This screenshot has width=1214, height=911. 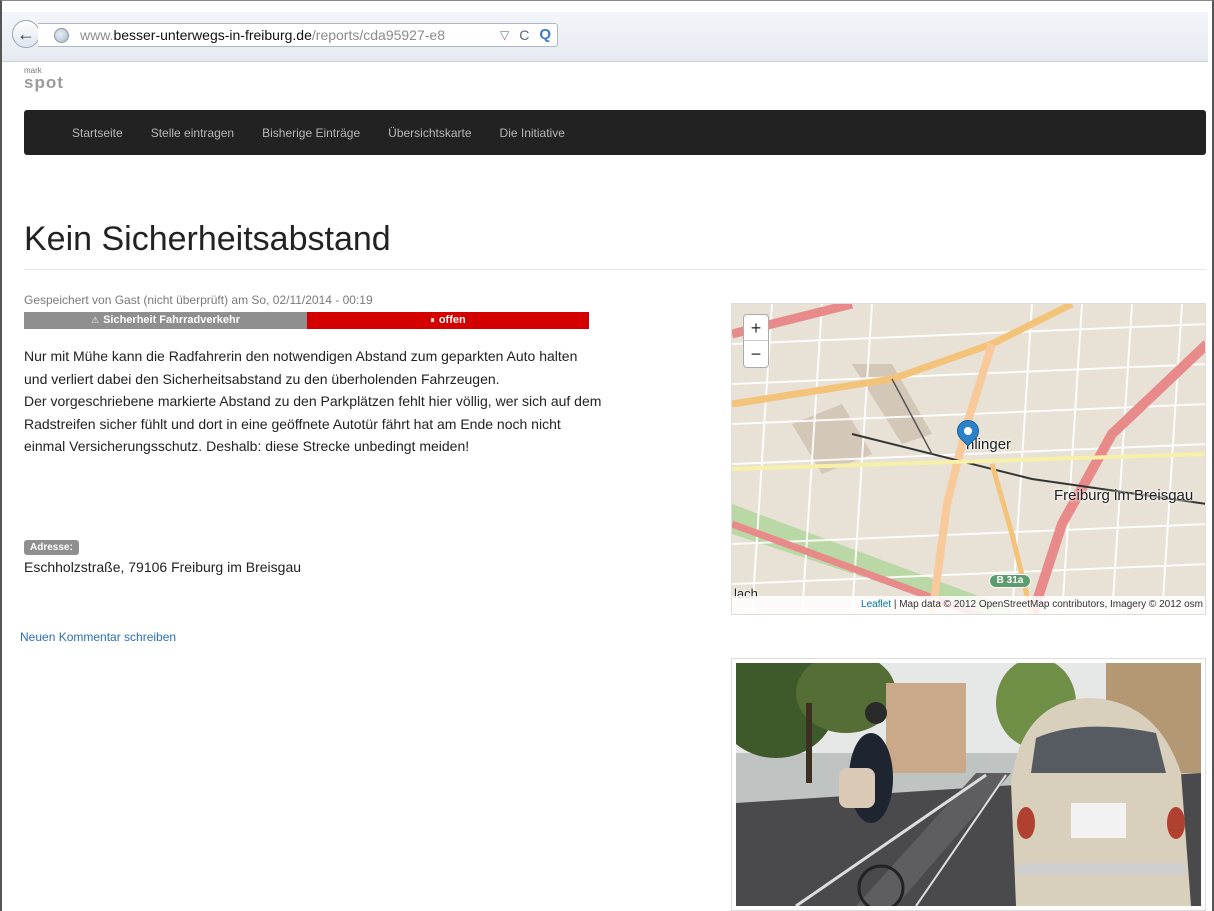 I want to click on reload-icon: C, so click(x=524, y=35).